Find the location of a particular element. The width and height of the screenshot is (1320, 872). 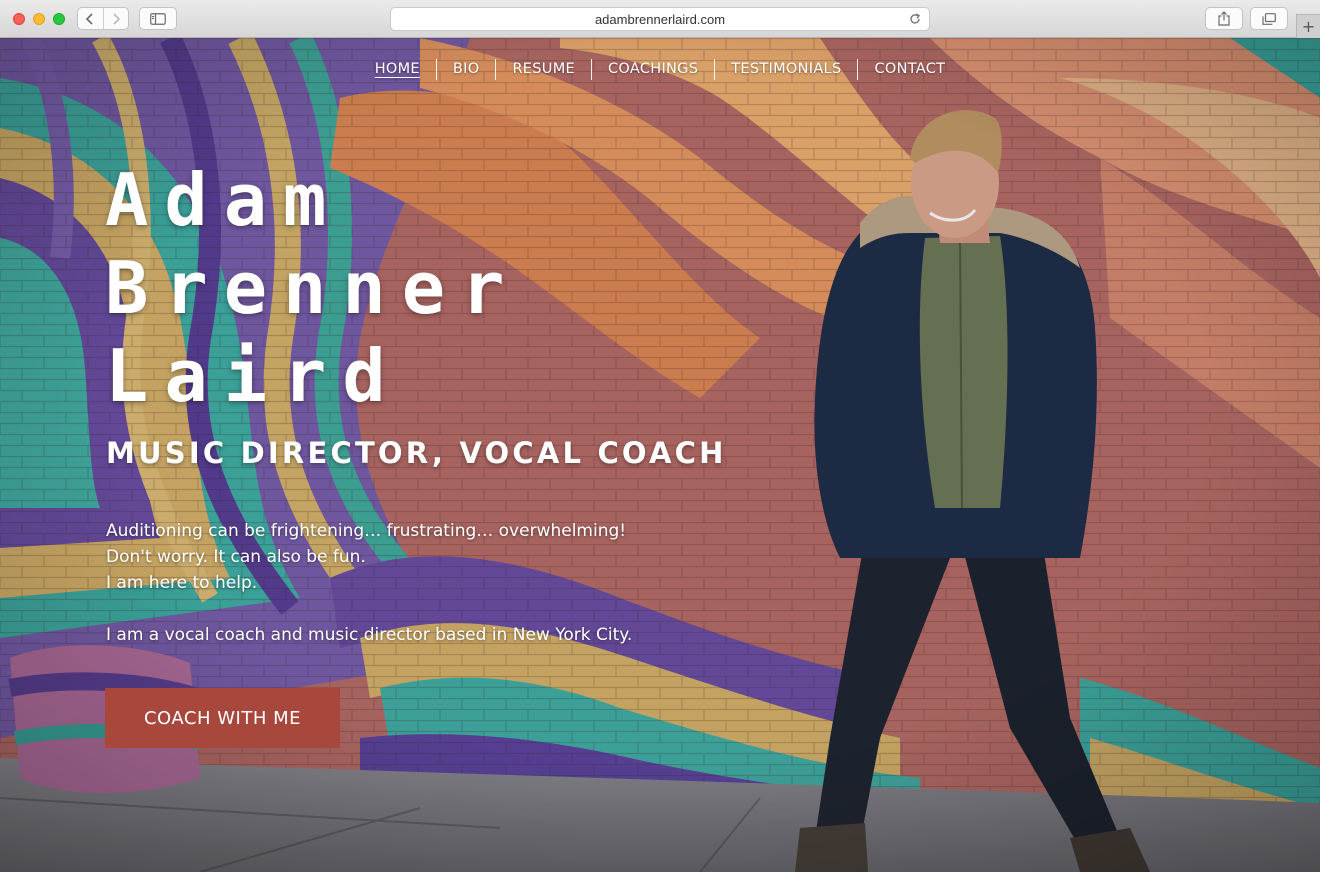

url-text: adambrennerlaird.com is located at coordinates (660, 19).